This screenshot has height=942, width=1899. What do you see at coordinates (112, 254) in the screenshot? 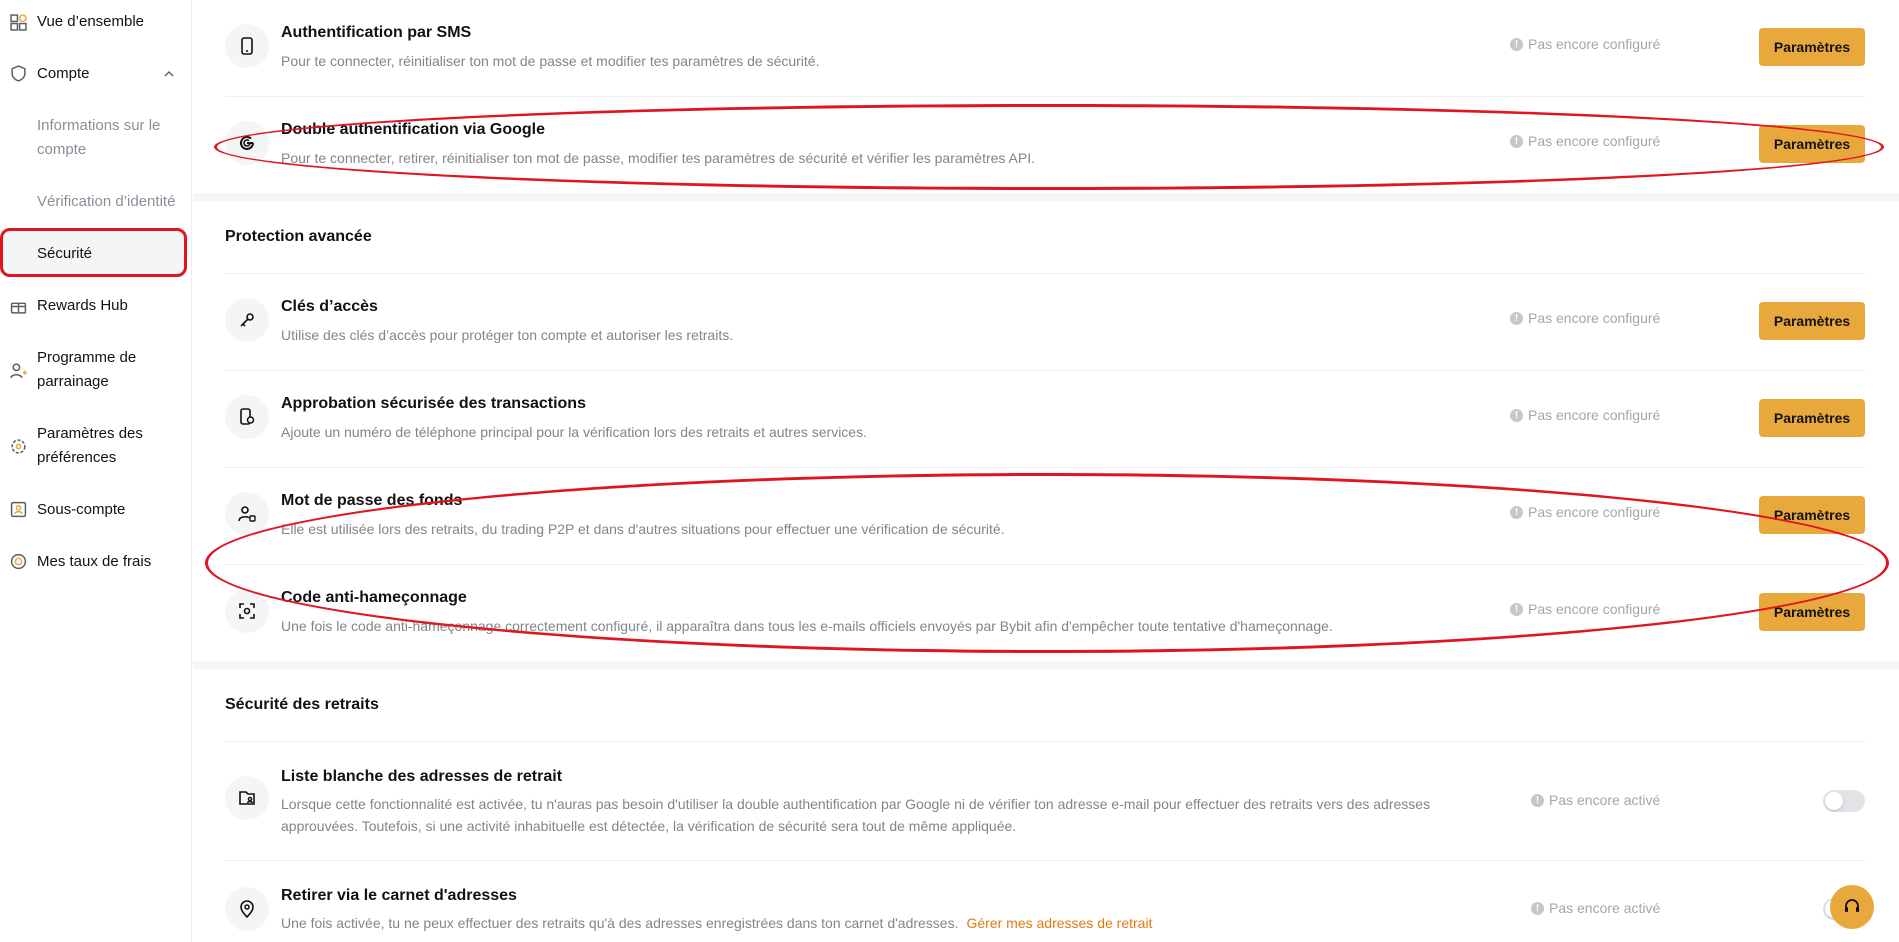
I see `nav-security: Sécurité` at bounding box center [112, 254].